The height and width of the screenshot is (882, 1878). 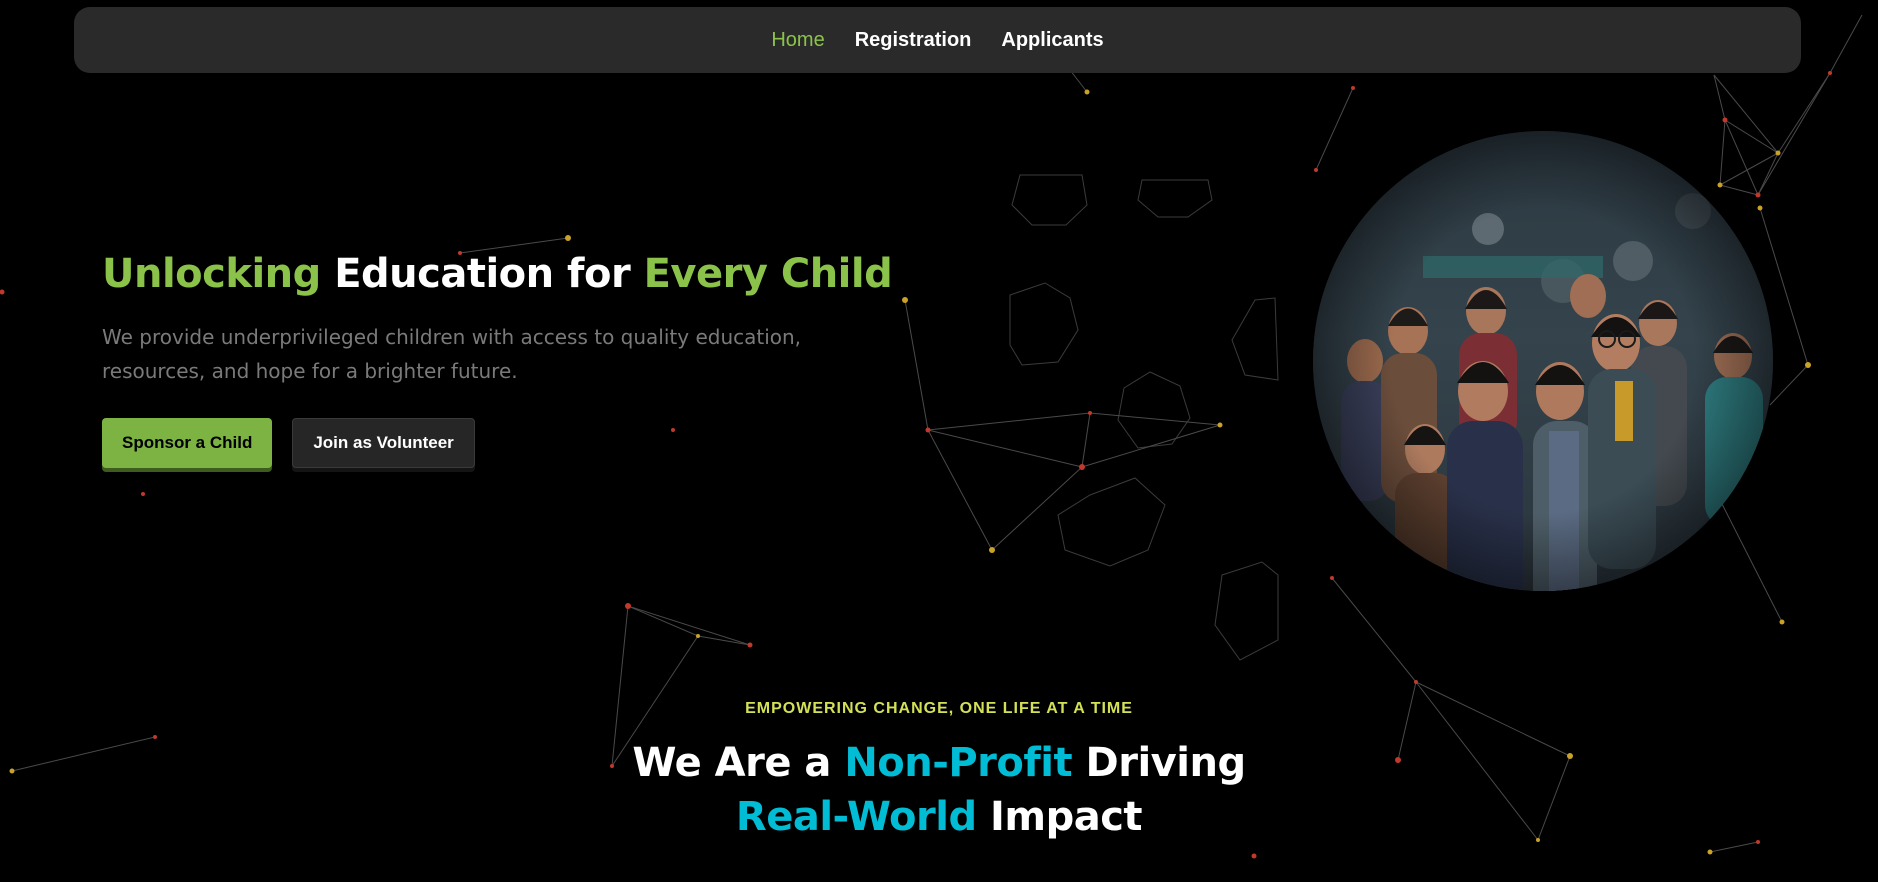 I want to click on children-photo-illustration, so click(x=1543, y=361).